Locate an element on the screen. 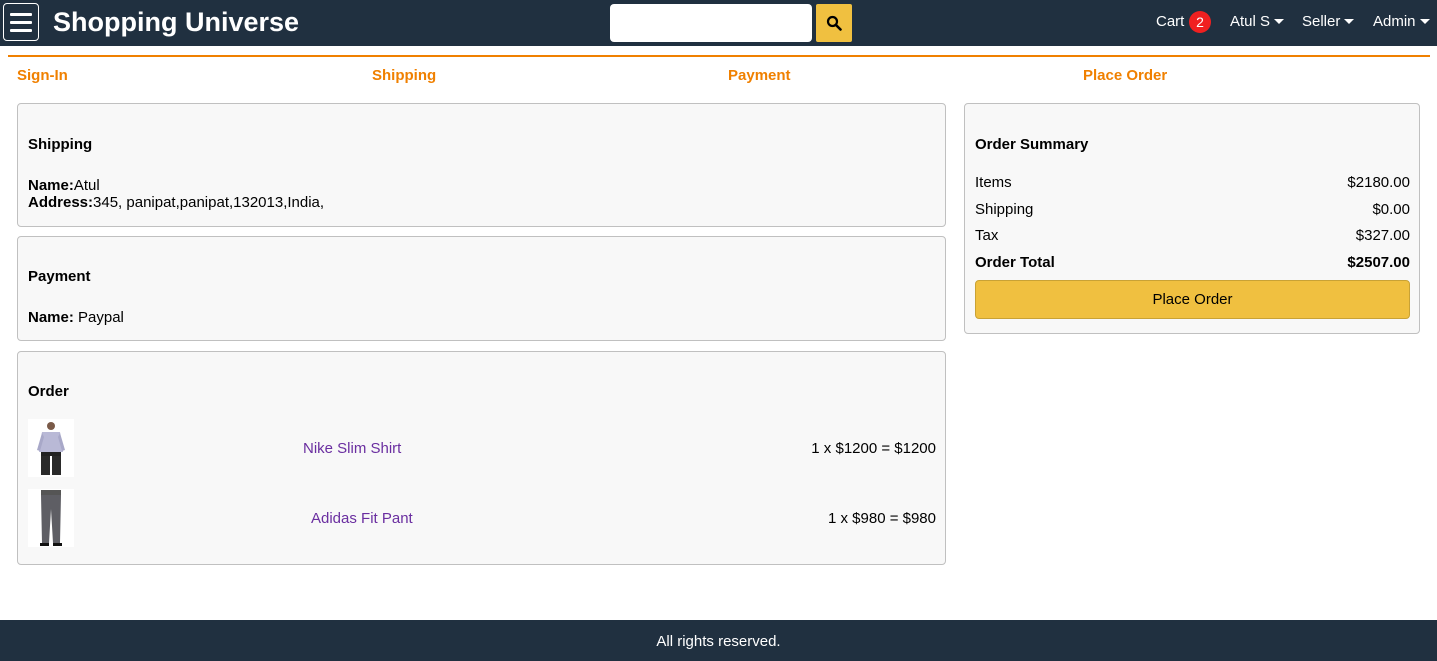  payment-method: Name: Paypal is located at coordinates (76, 317).